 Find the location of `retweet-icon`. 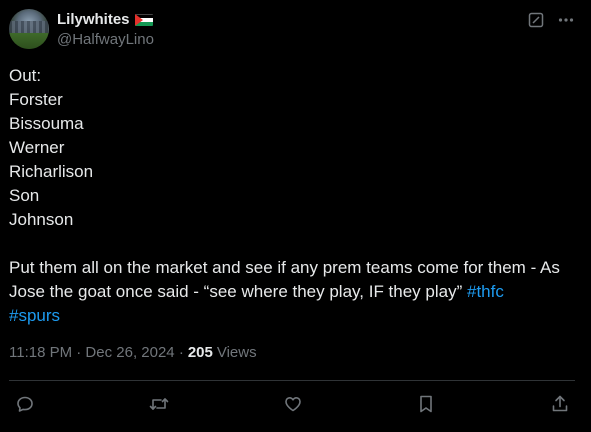

retweet-icon is located at coordinates (159, 404).